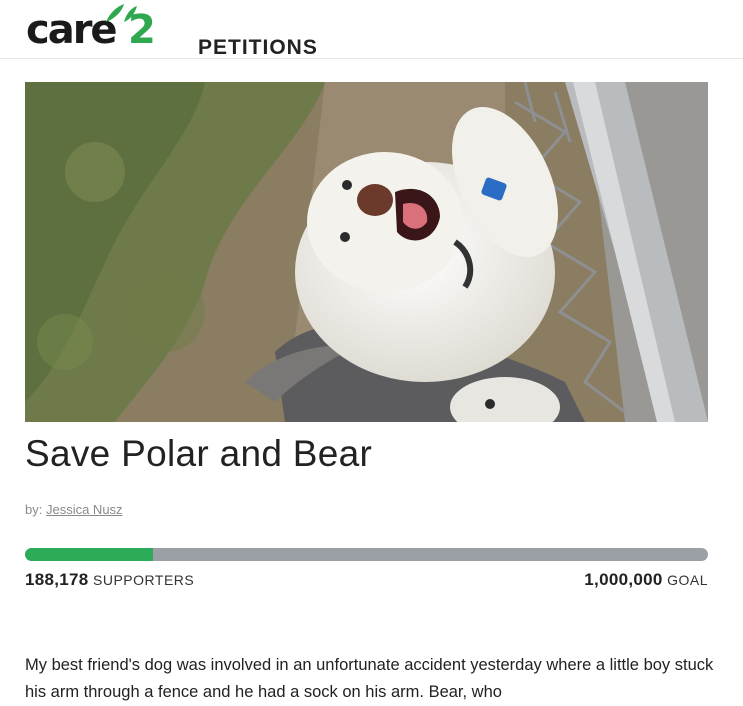  What do you see at coordinates (199, 453) in the screenshot?
I see `petition-title: Save Polar and Bear` at bounding box center [199, 453].